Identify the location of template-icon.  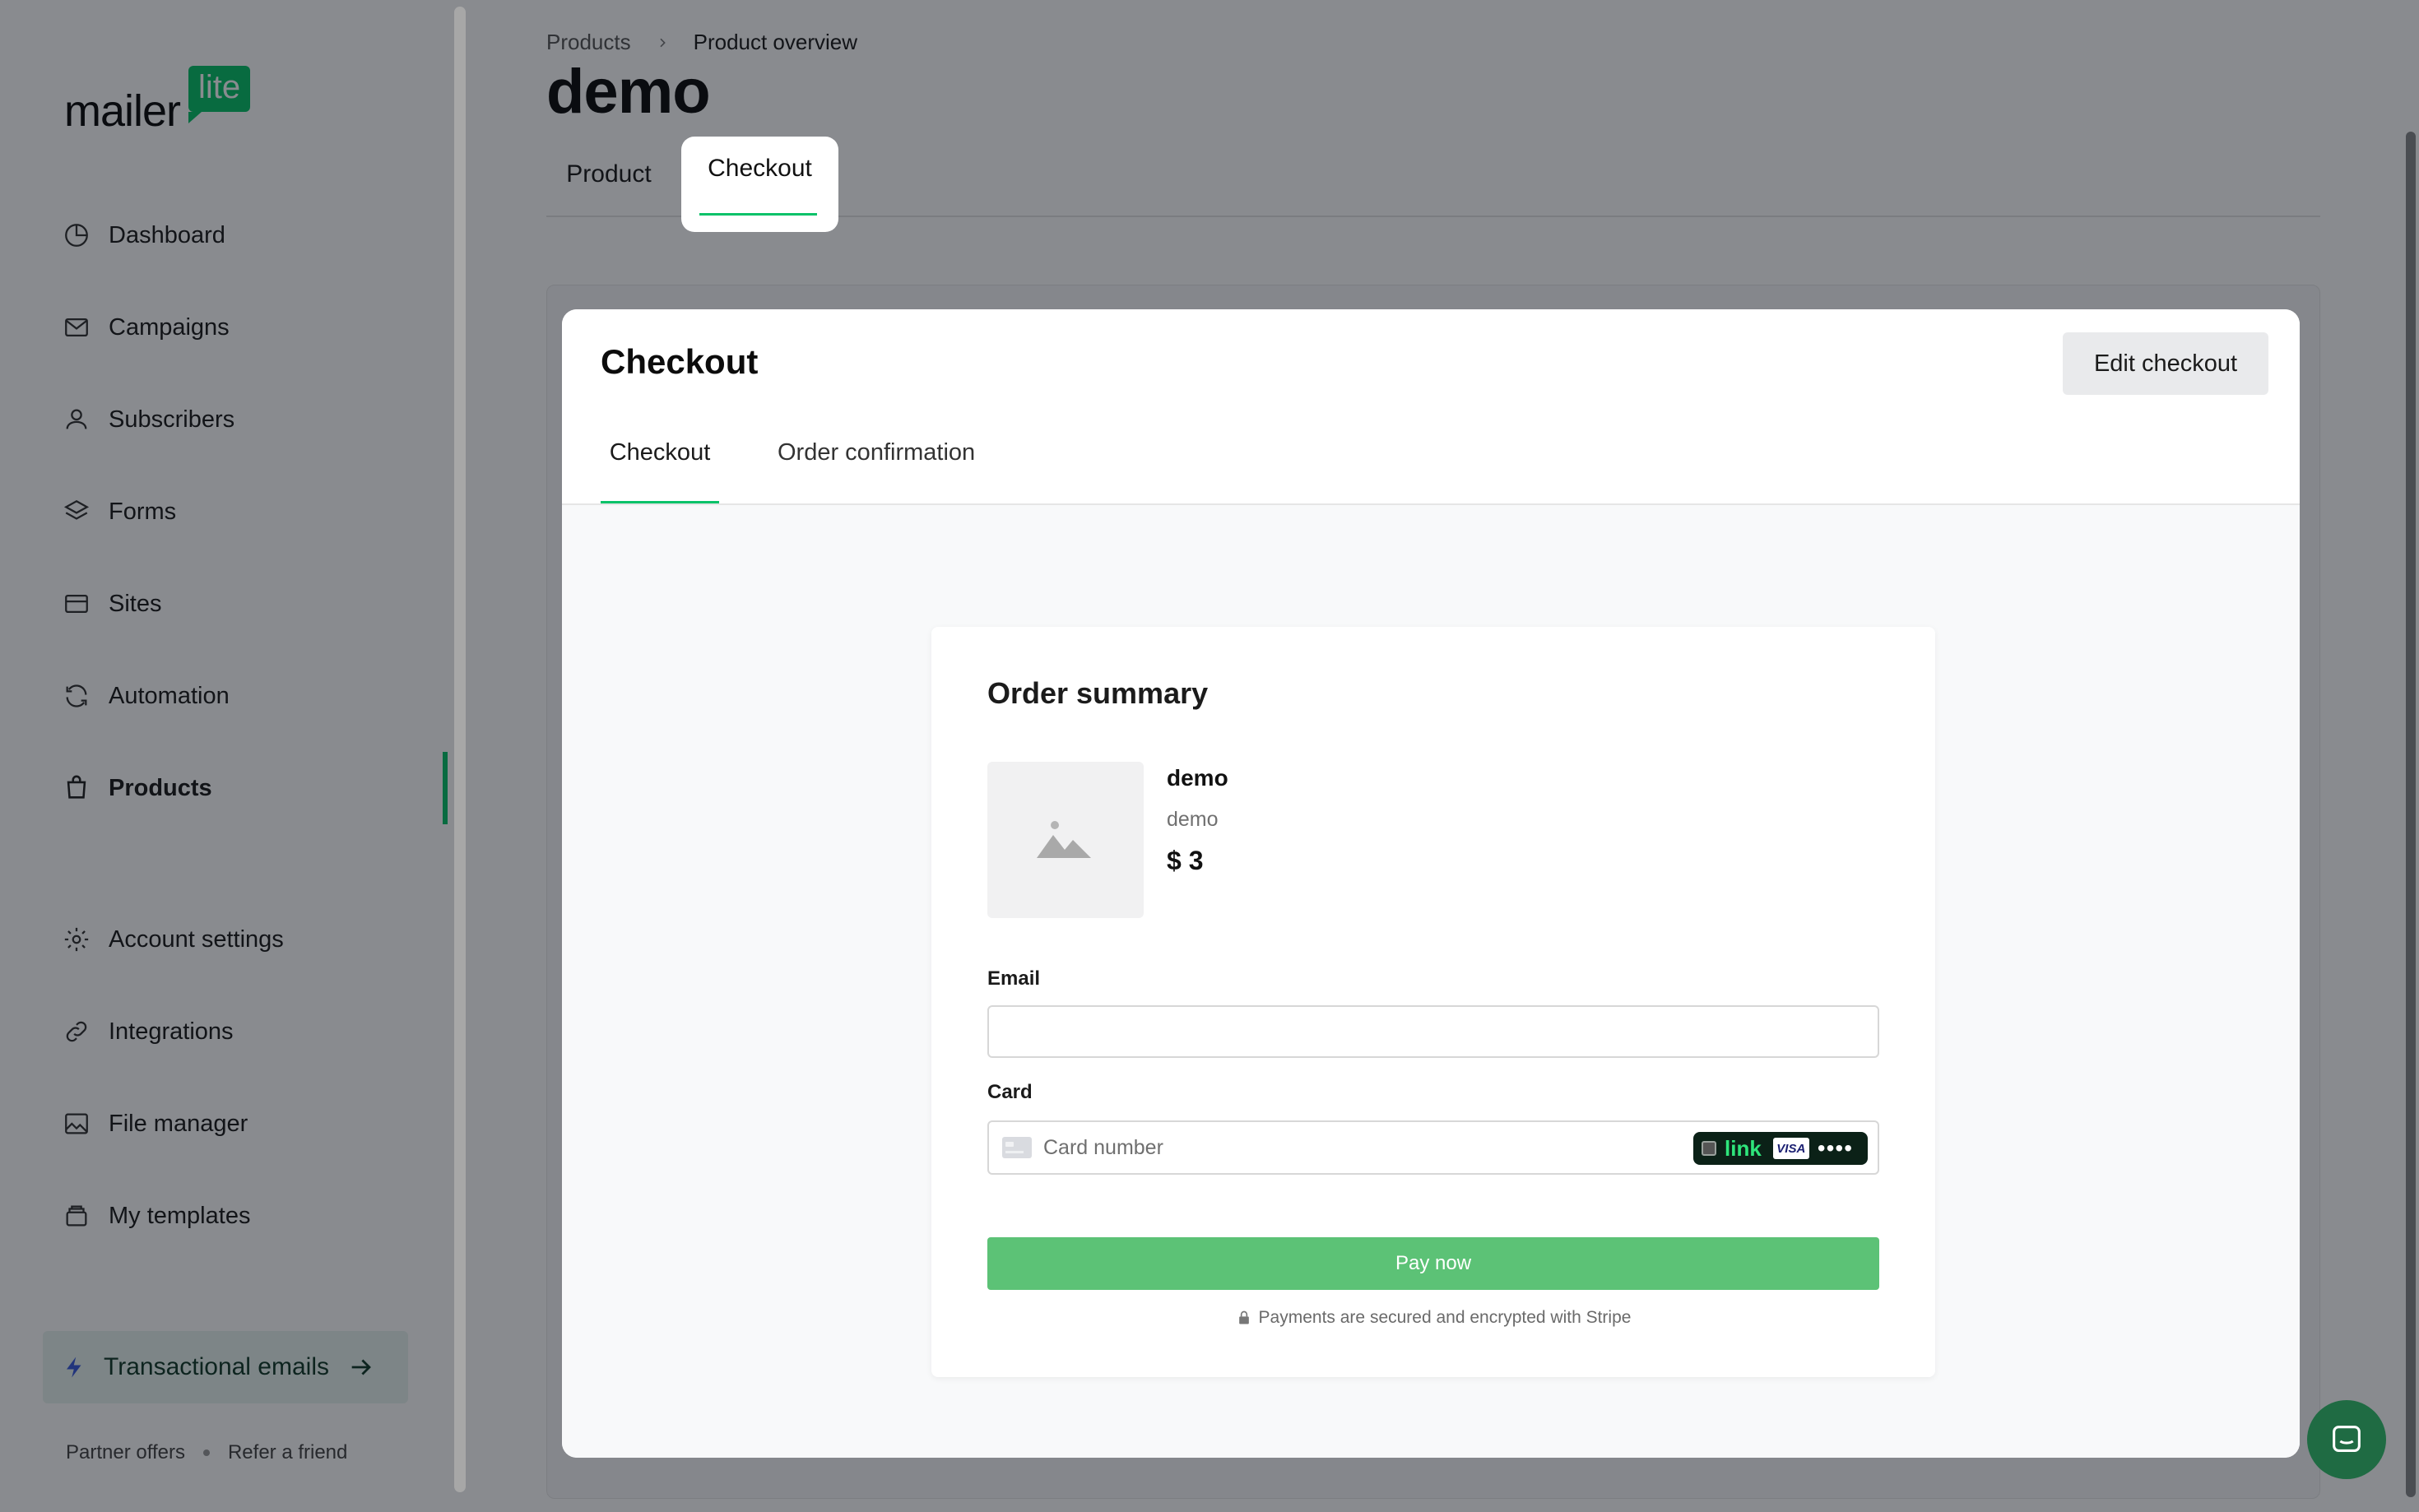
(76, 1216).